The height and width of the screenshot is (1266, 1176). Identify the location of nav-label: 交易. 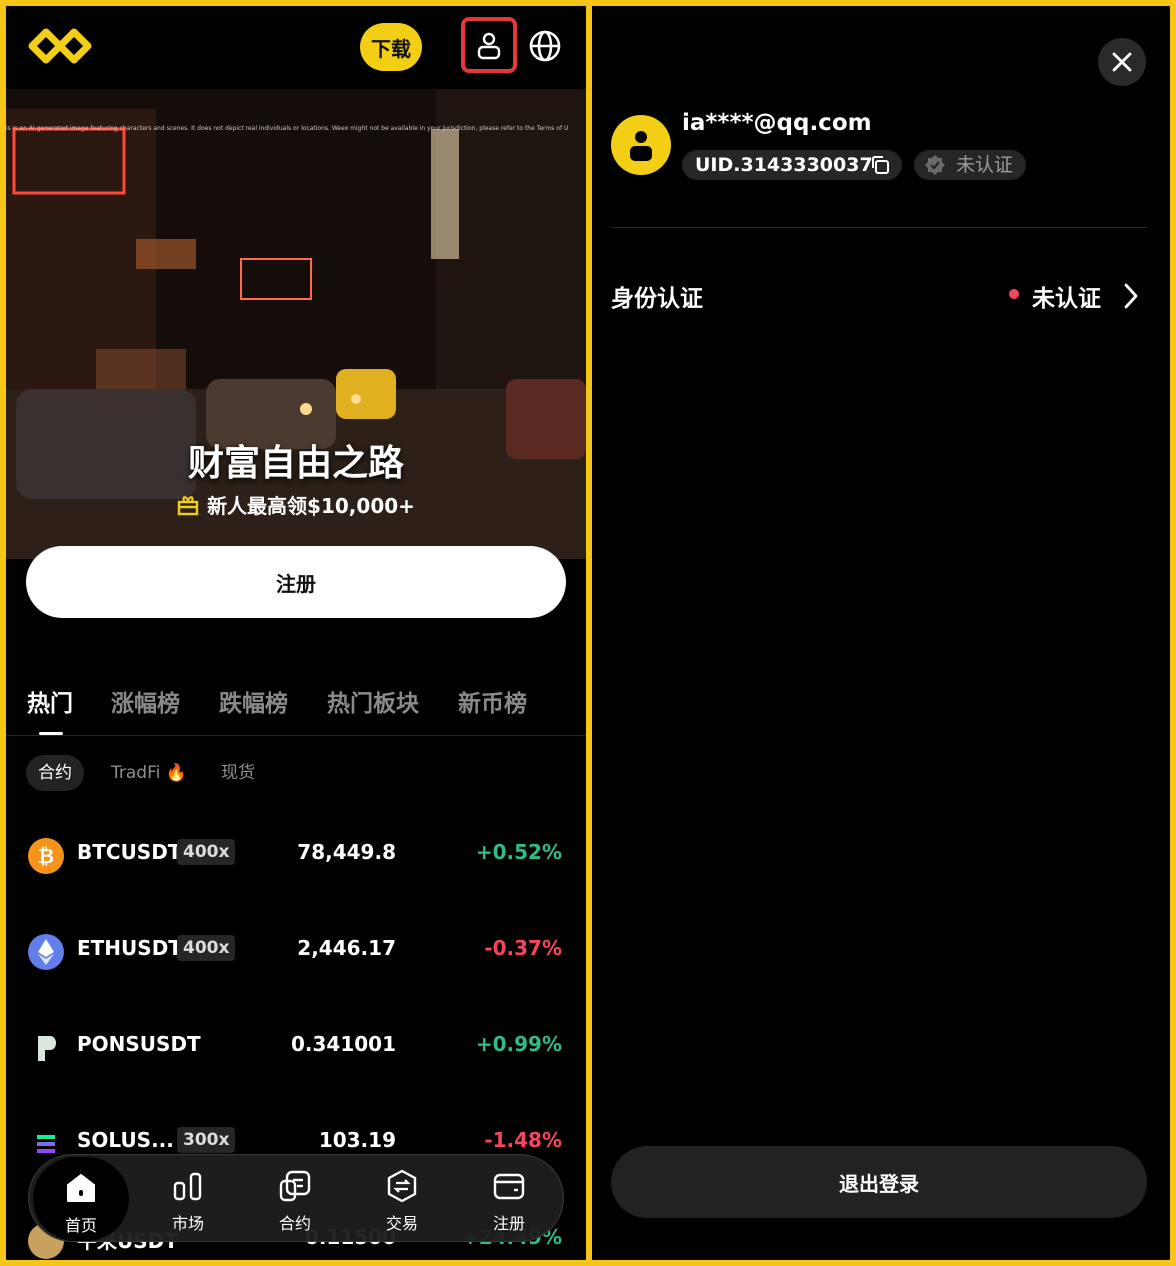
(401, 1223).